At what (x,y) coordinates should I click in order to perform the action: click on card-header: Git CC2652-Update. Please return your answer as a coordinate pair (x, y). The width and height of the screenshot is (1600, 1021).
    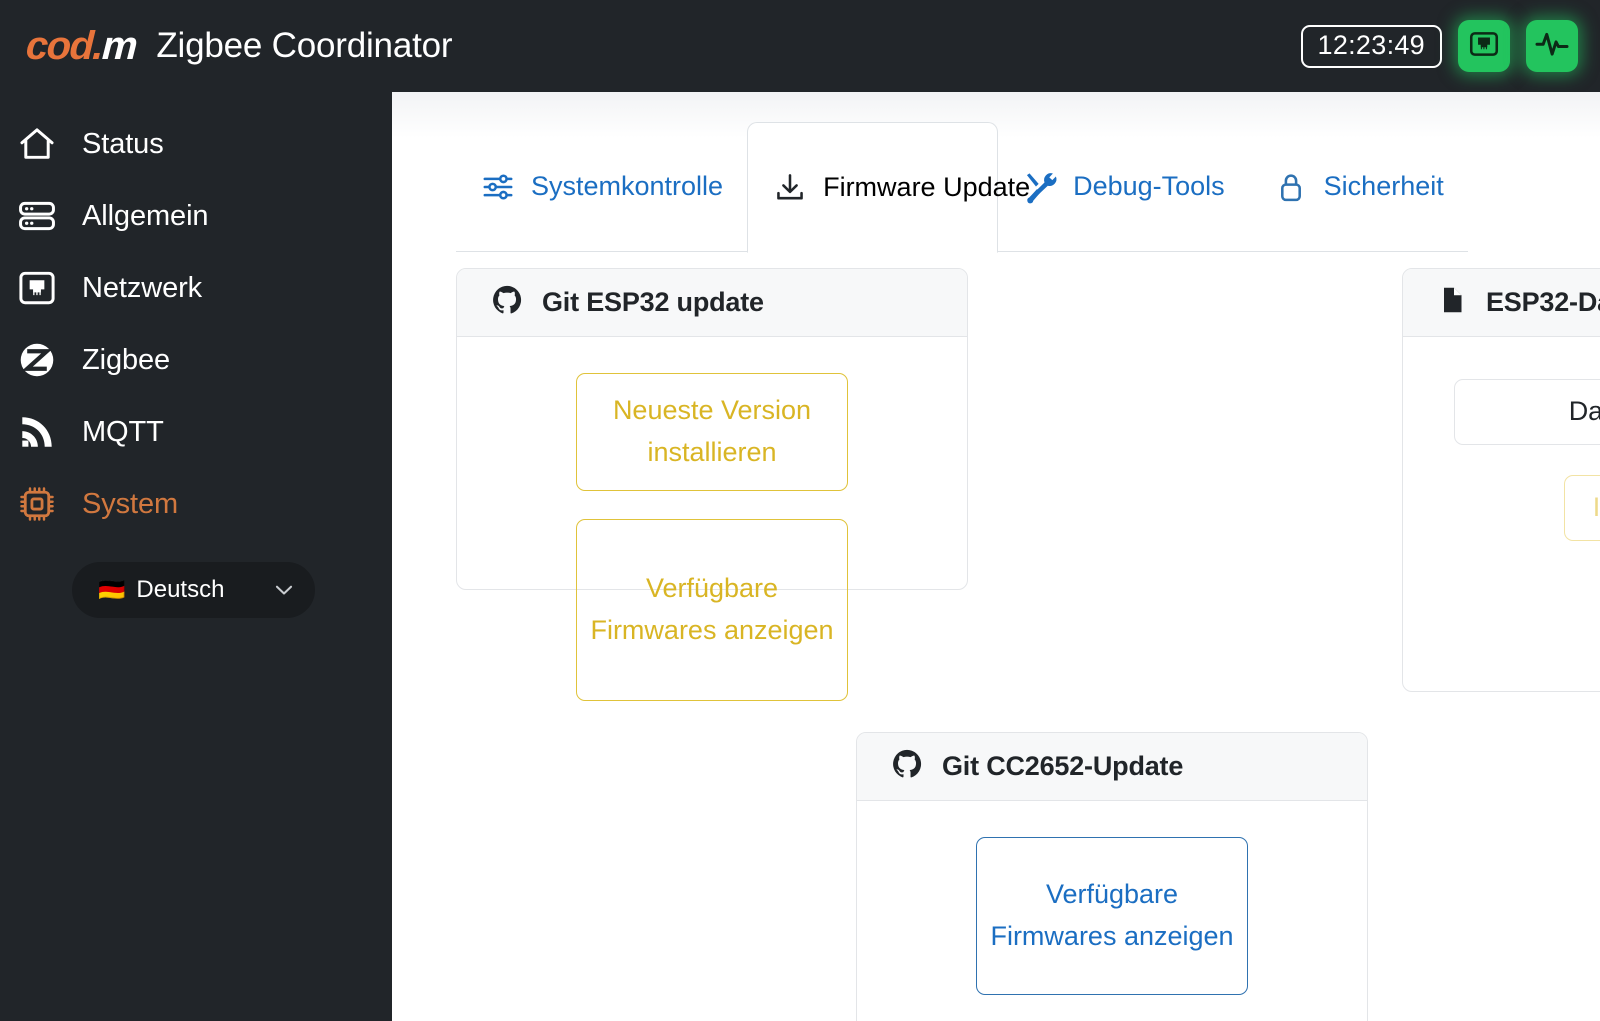
    Looking at the image, I should click on (1112, 767).